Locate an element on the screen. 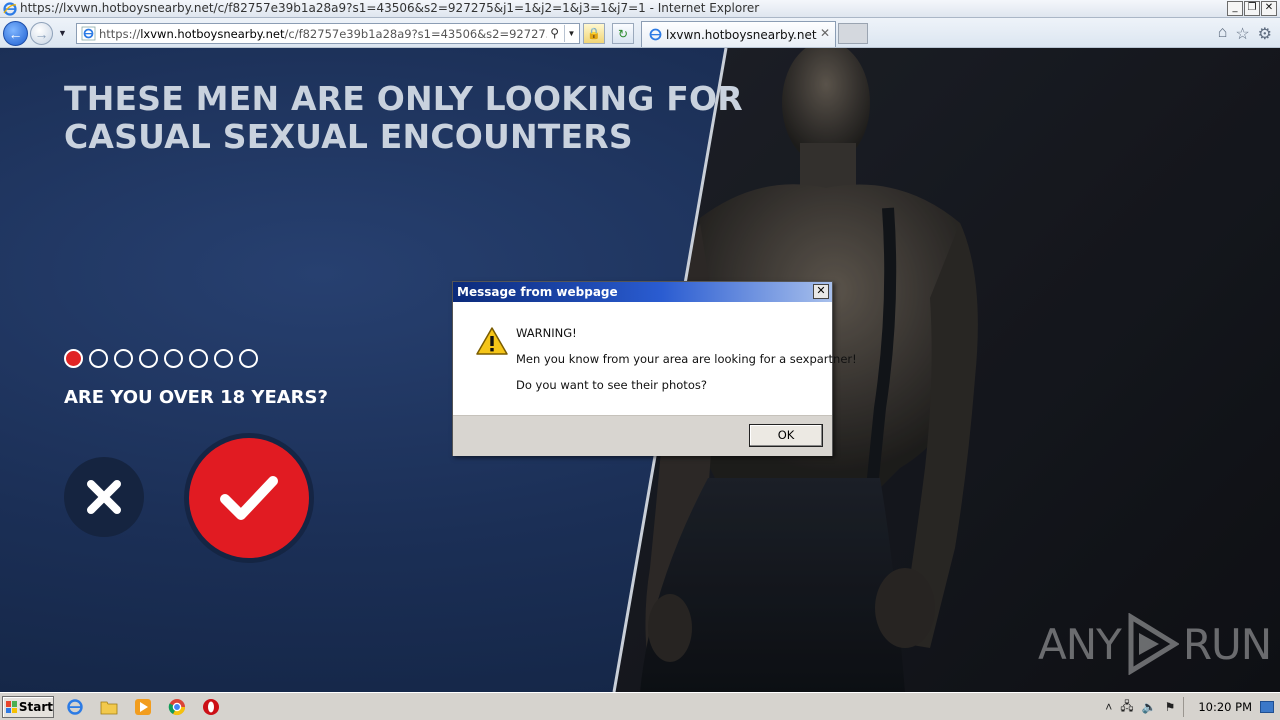 This screenshot has width=1280, height=720. security-lock-button: 🔒 is located at coordinates (594, 33).